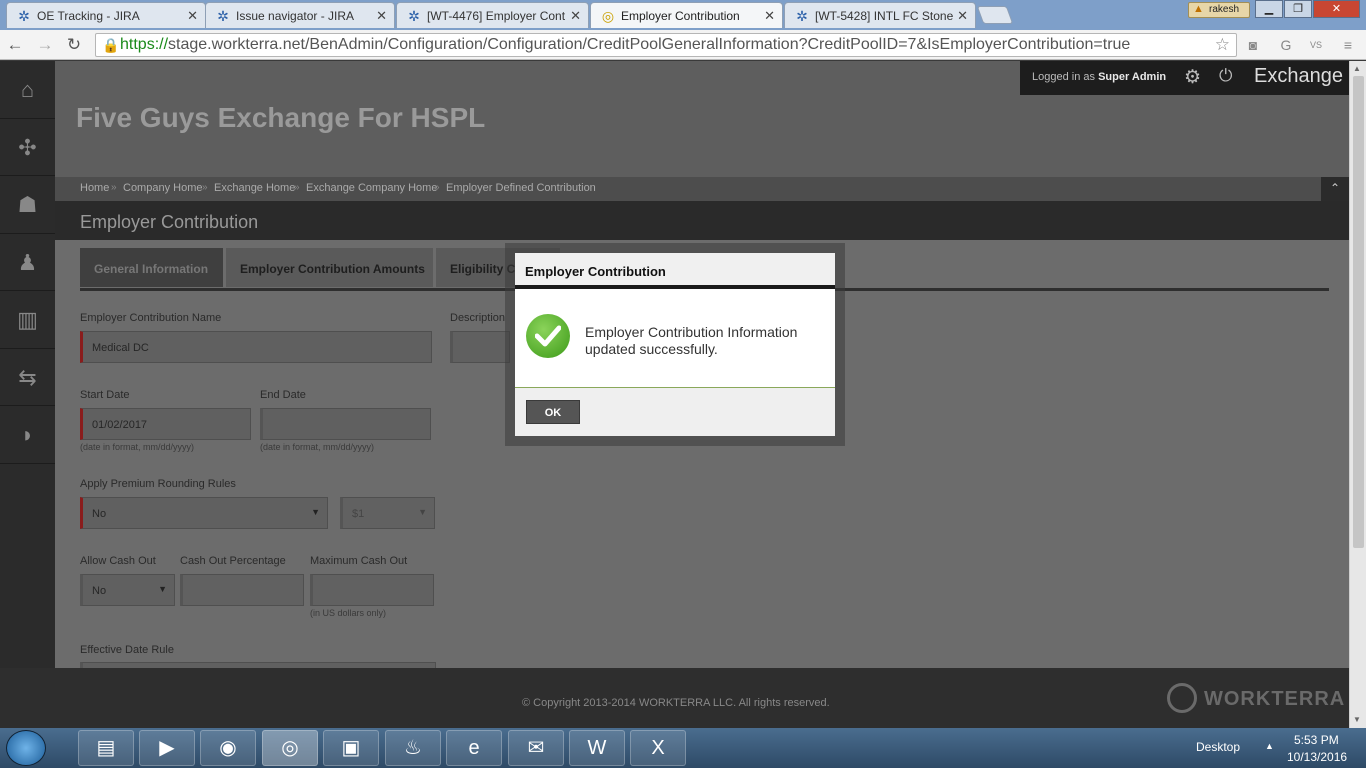 The height and width of the screenshot is (768, 1366). Describe the element at coordinates (597, 748) in the screenshot. I see `word-icon: W` at that location.